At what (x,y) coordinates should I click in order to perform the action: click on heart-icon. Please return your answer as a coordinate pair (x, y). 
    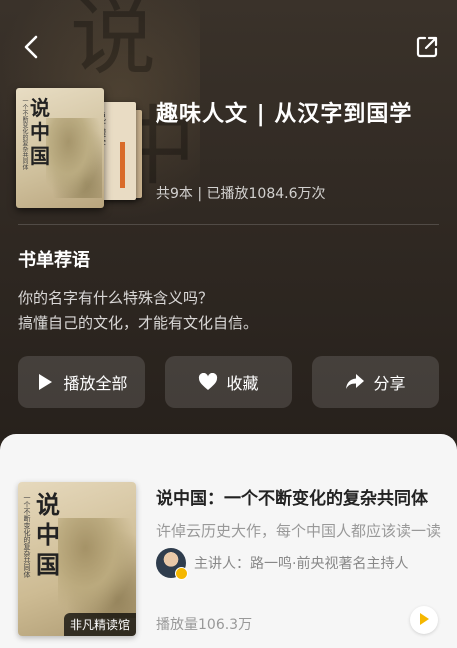
    Looking at the image, I should click on (208, 382).